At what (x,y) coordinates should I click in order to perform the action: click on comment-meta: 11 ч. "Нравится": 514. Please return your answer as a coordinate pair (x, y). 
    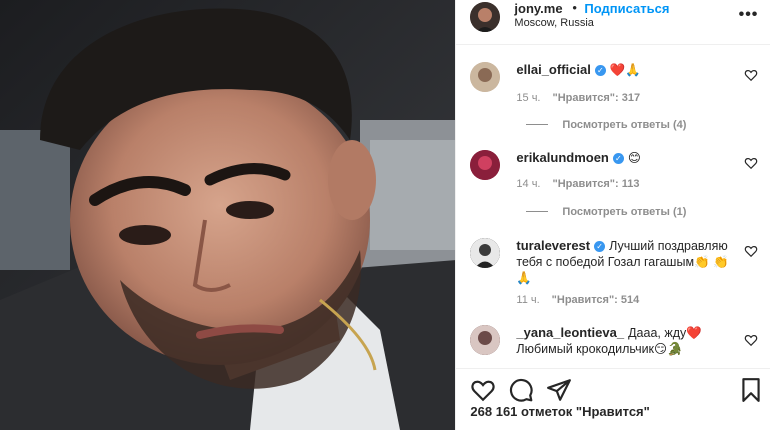
    Looking at the image, I should click on (577, 300).